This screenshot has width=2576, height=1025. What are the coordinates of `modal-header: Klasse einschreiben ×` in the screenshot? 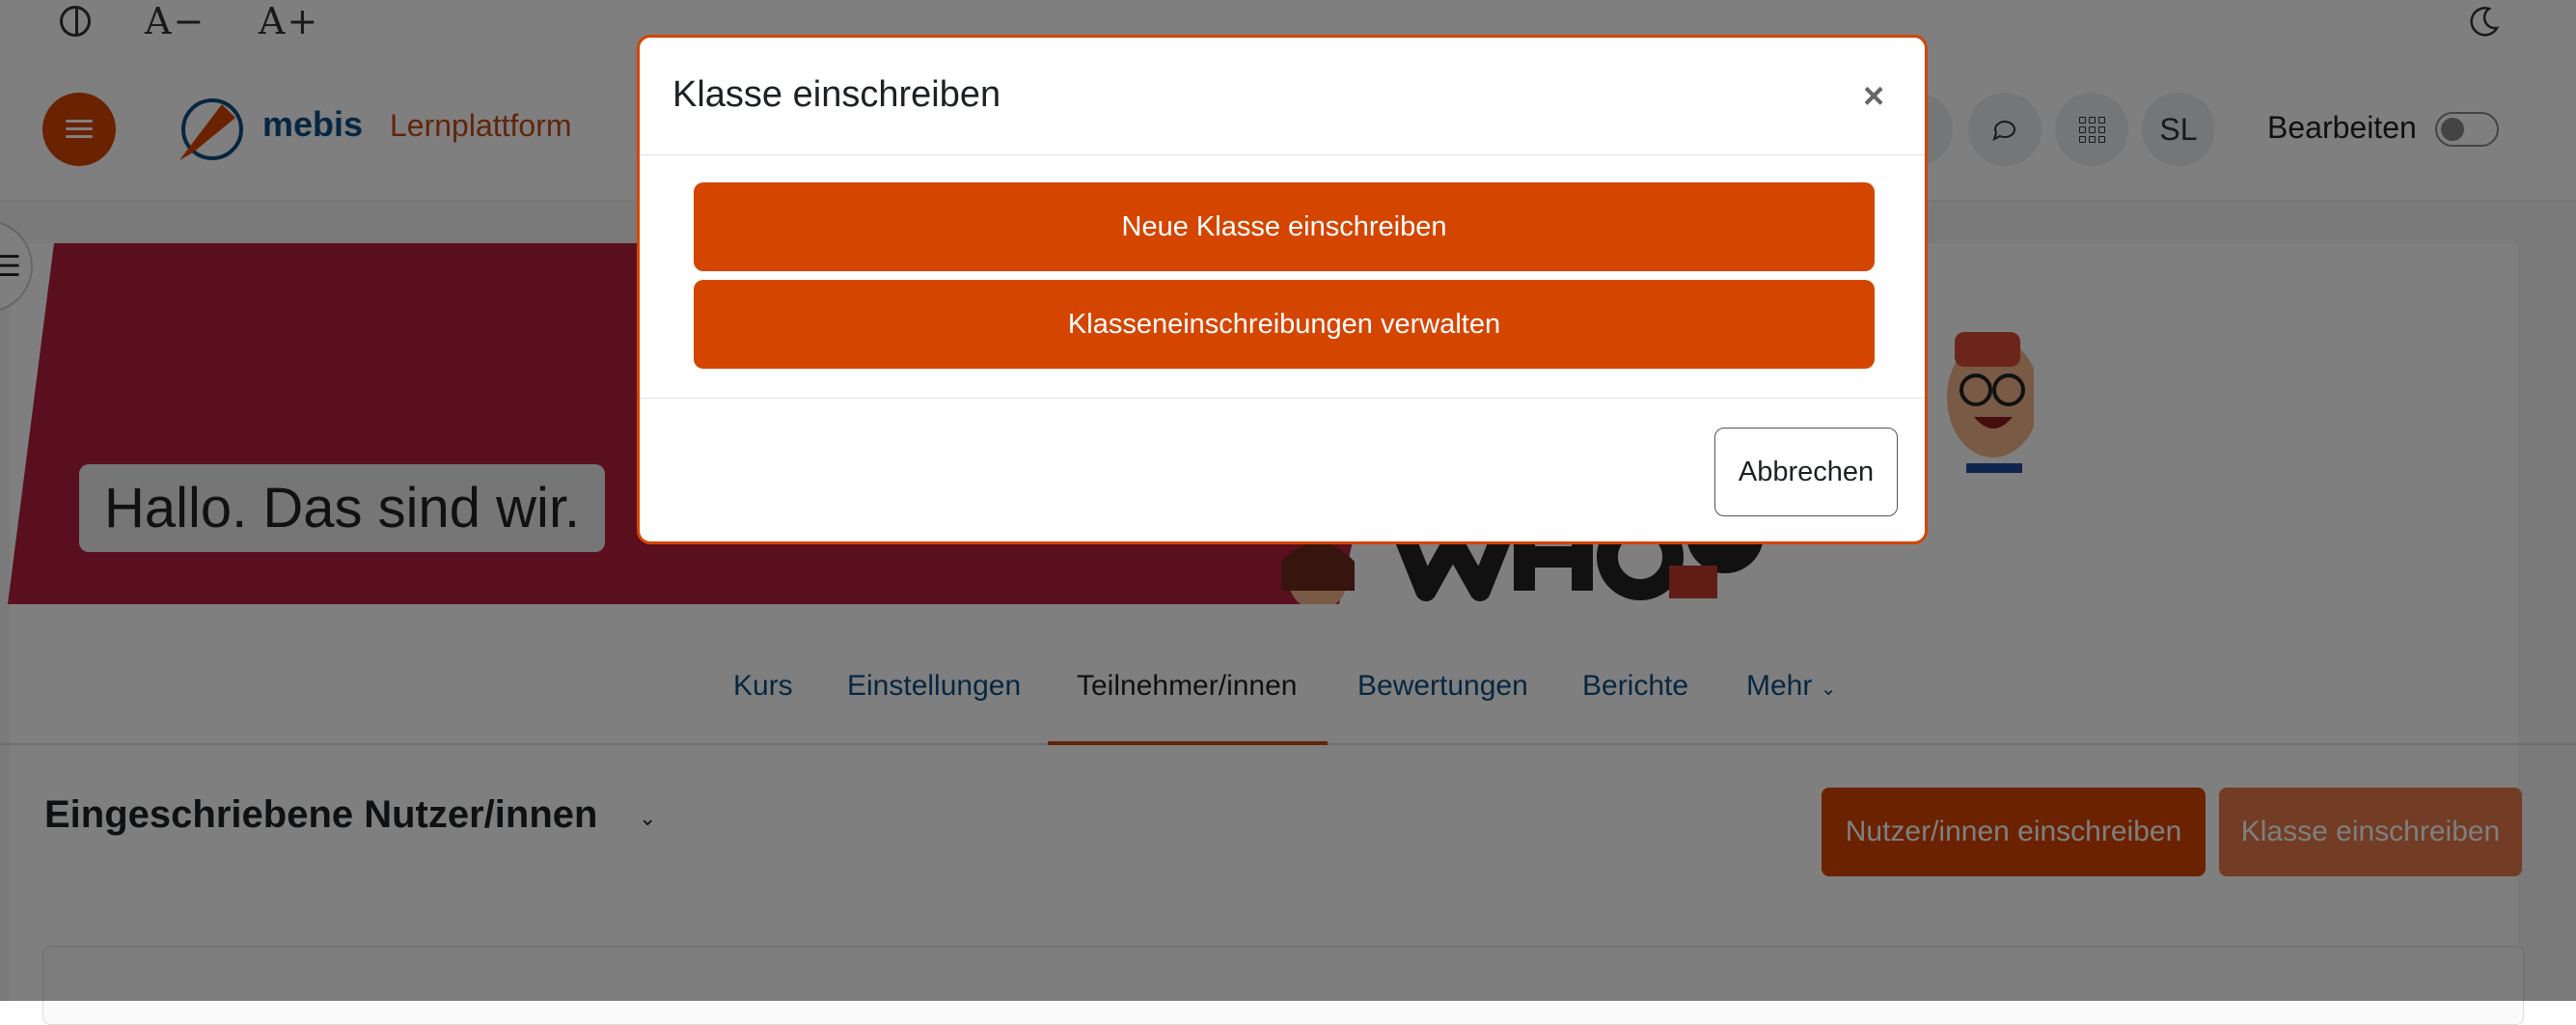 It's located at (1283, 96).